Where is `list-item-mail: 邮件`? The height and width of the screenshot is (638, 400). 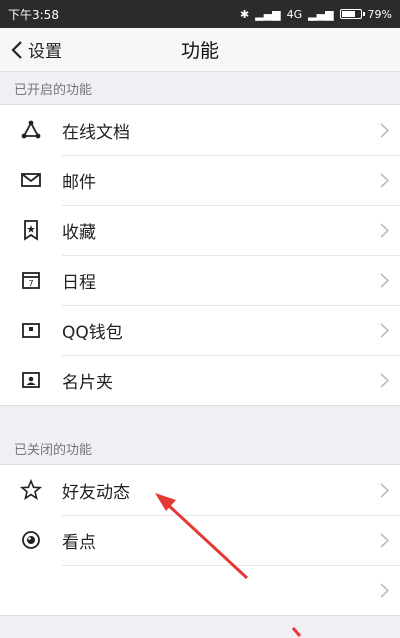 list-item-mail: 邮件 is located at coordinates (200, 180).